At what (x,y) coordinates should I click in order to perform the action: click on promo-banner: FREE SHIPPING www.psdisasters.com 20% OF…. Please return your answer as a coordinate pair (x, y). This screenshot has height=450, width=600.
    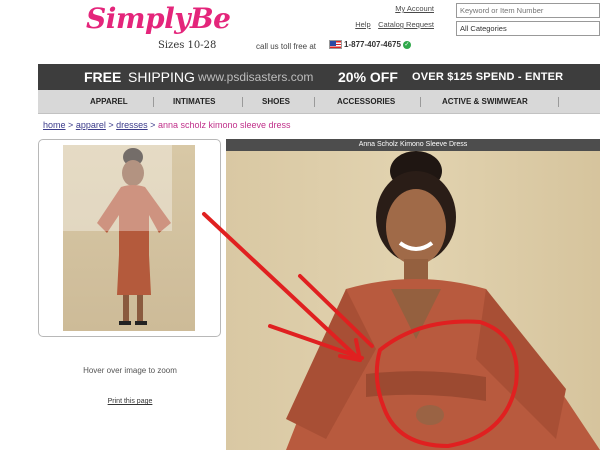
    Looking at the image, I should click on (319, 77).